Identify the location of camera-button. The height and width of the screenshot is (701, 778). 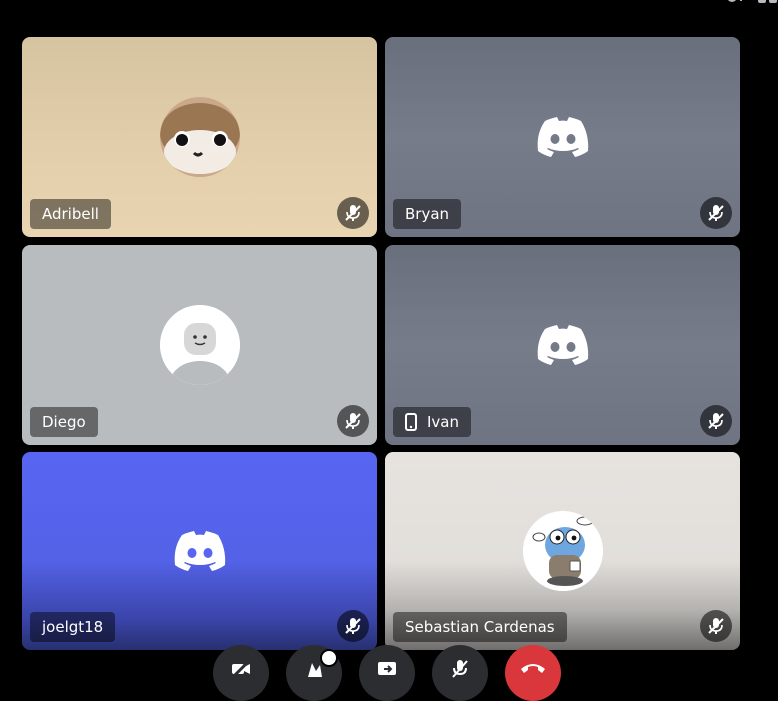
(241, 673).